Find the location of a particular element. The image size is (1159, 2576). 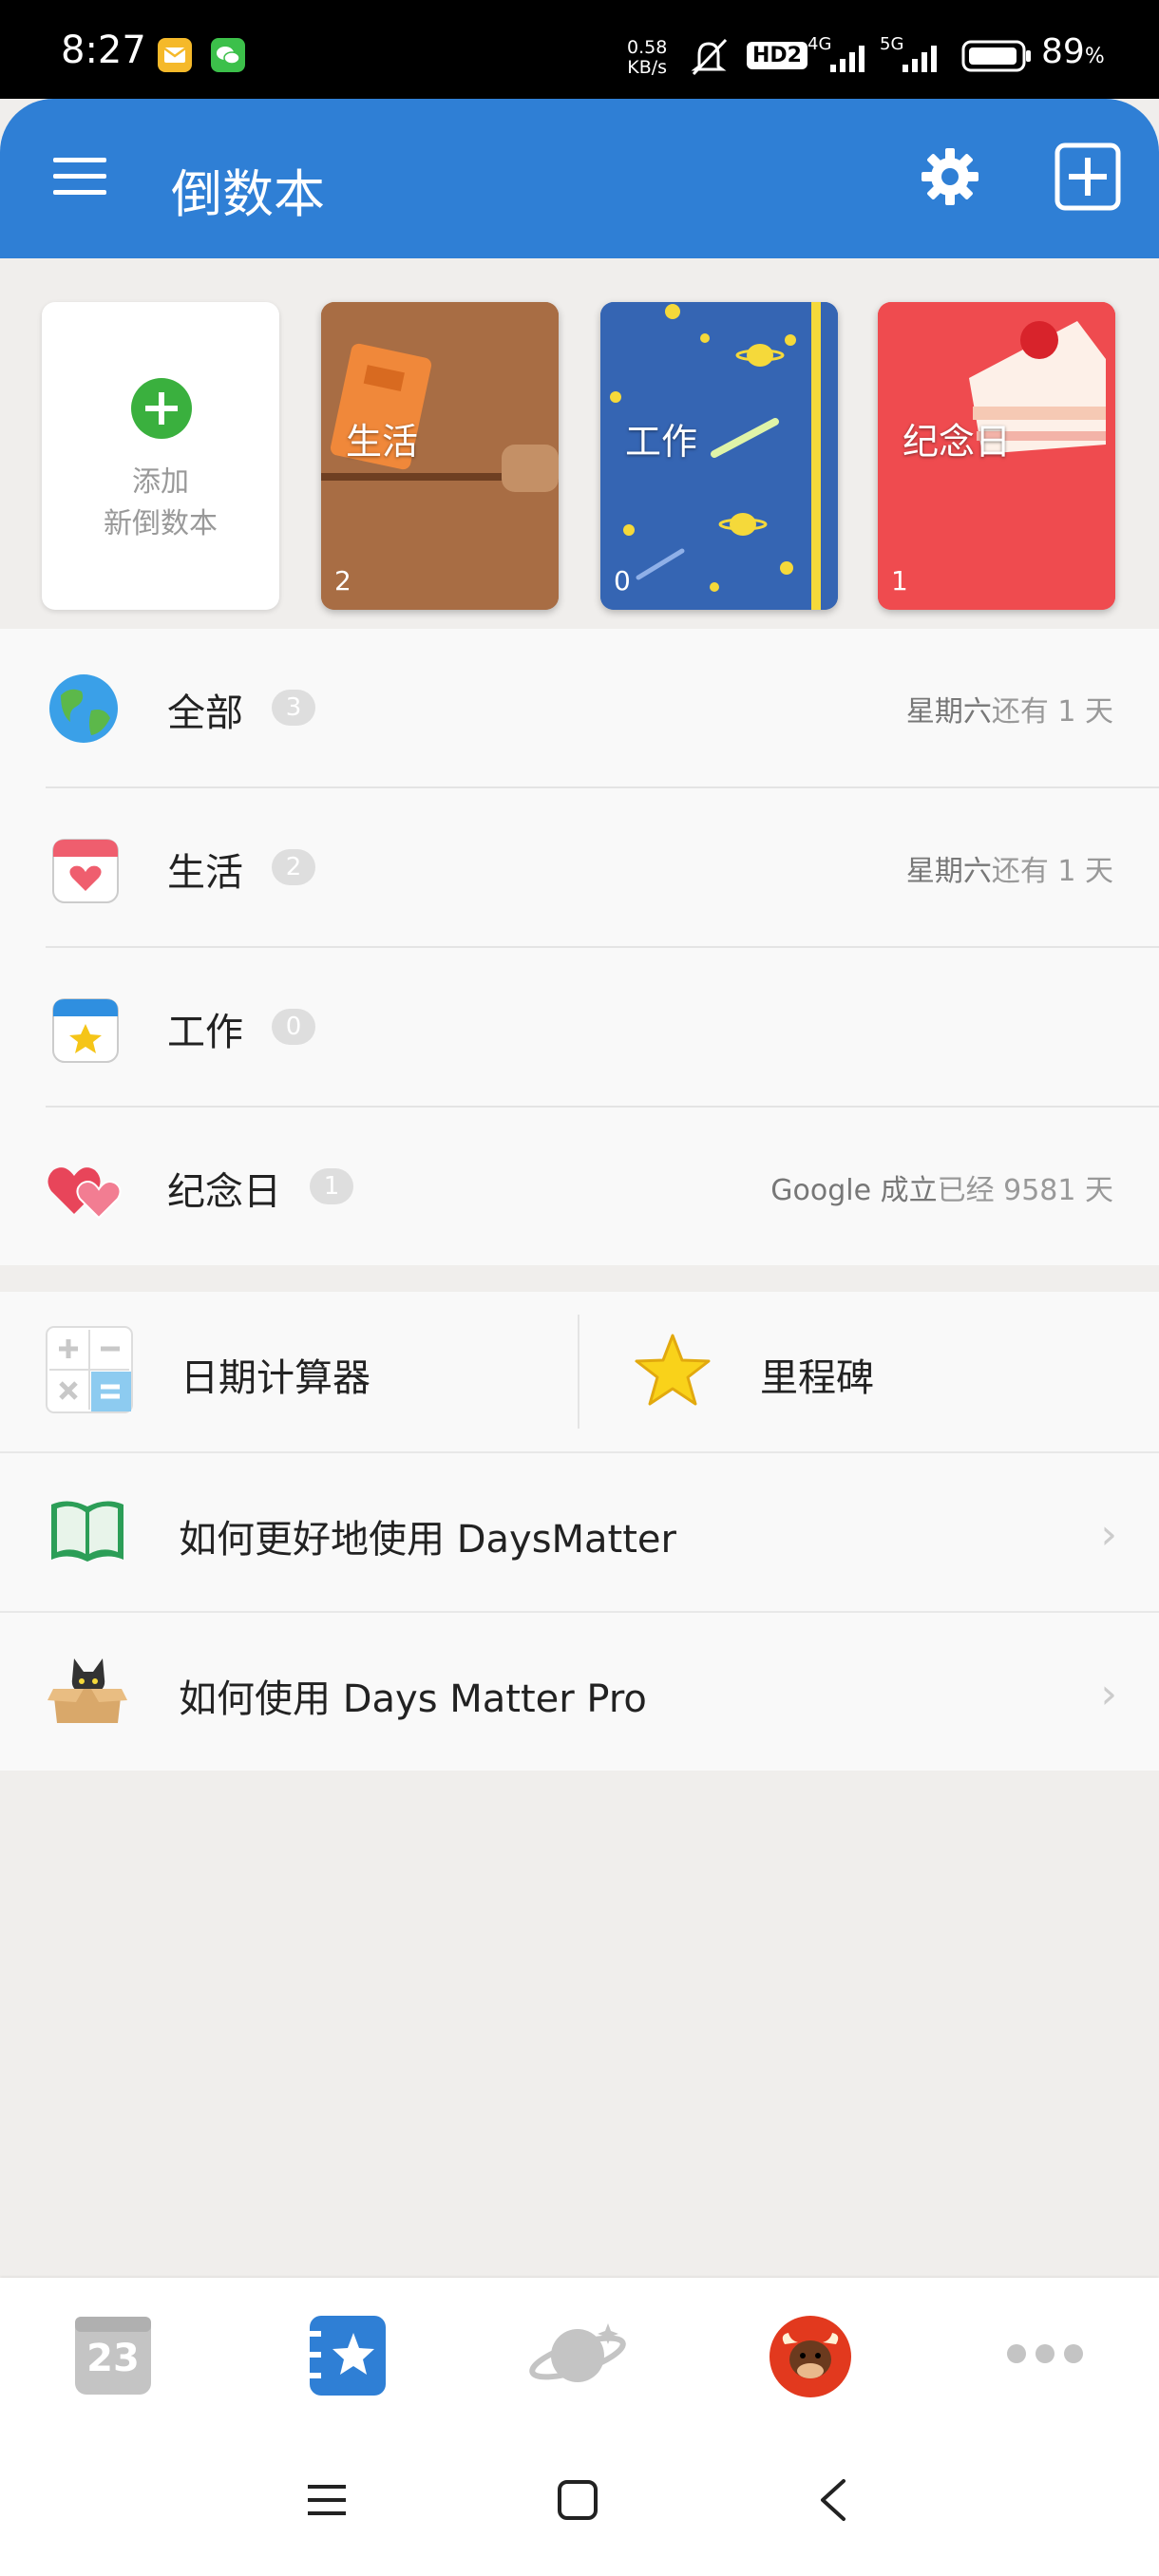

notebook-work: 工作 0 is located at coordinates (719, 456).